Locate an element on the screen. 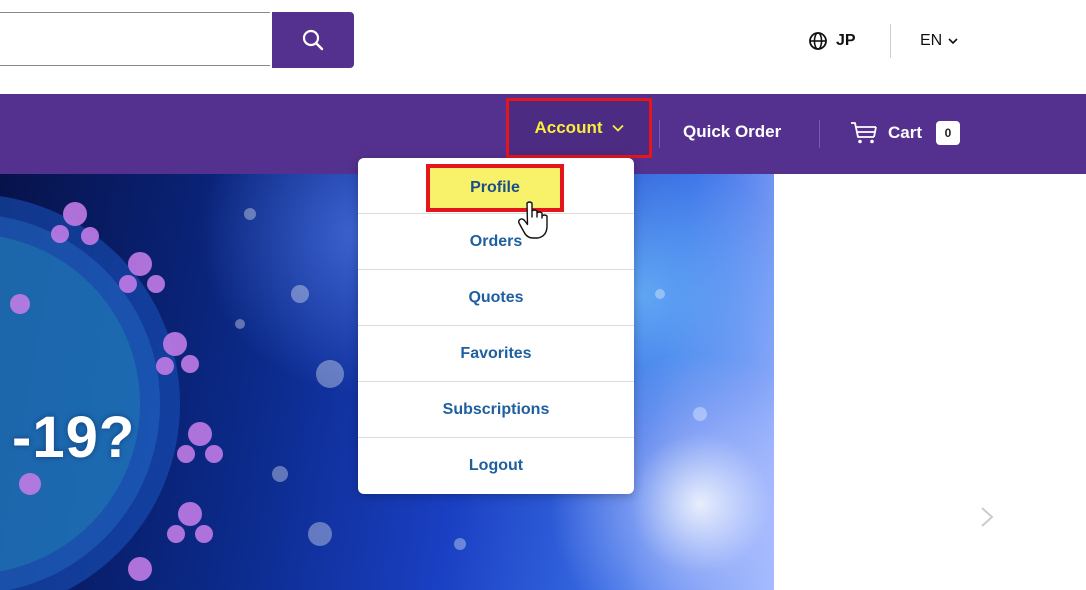 The image size is (1086, 590). account-menu-button: Account is located at coordinates (579, 128).